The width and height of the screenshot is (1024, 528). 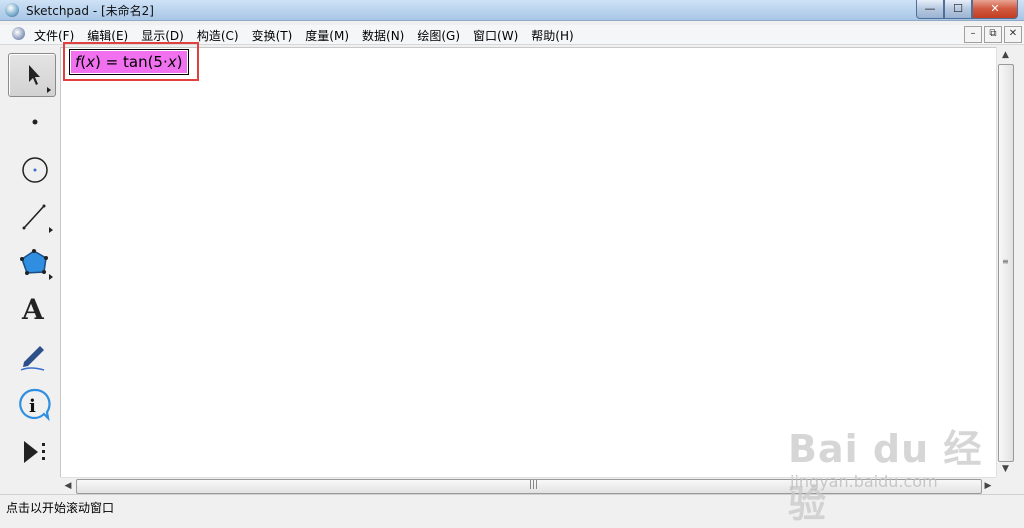 I want to click on information-tool: i, so click(x=31, y=404).